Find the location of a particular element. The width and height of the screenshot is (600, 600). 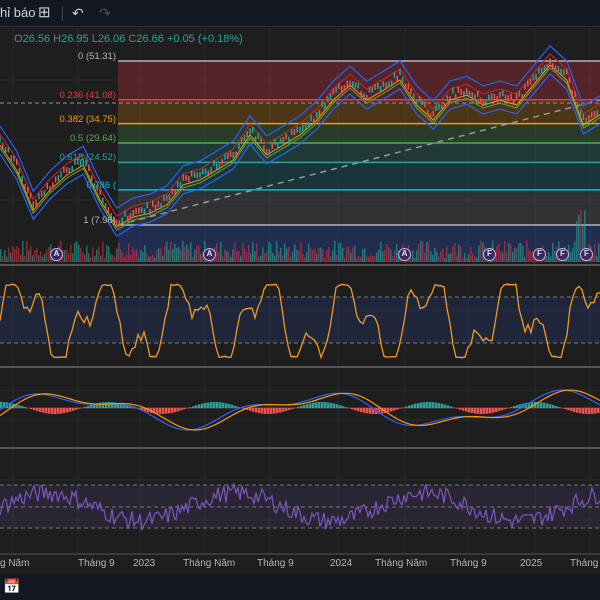

change-value: +0.05 (+0.18%) is located at coordinates (204, 39).